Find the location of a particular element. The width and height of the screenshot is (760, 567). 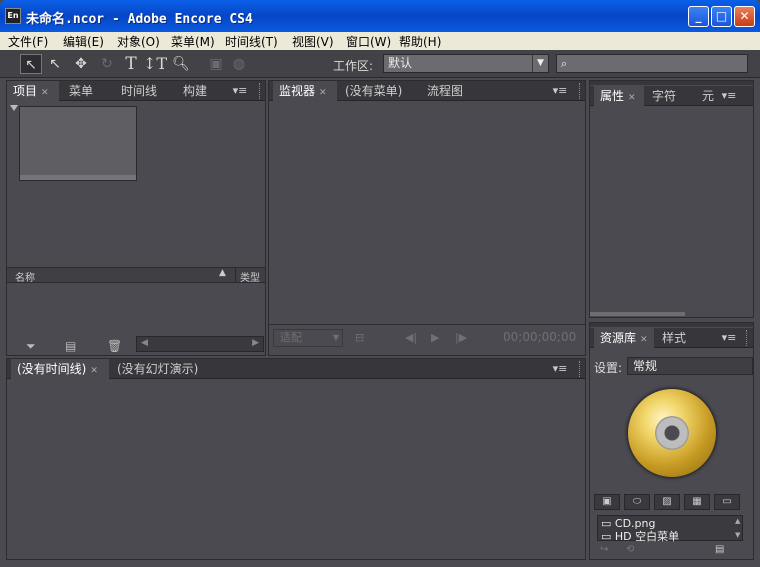

safe-area-icon: ⊟ is located at coordinates (359, 337).